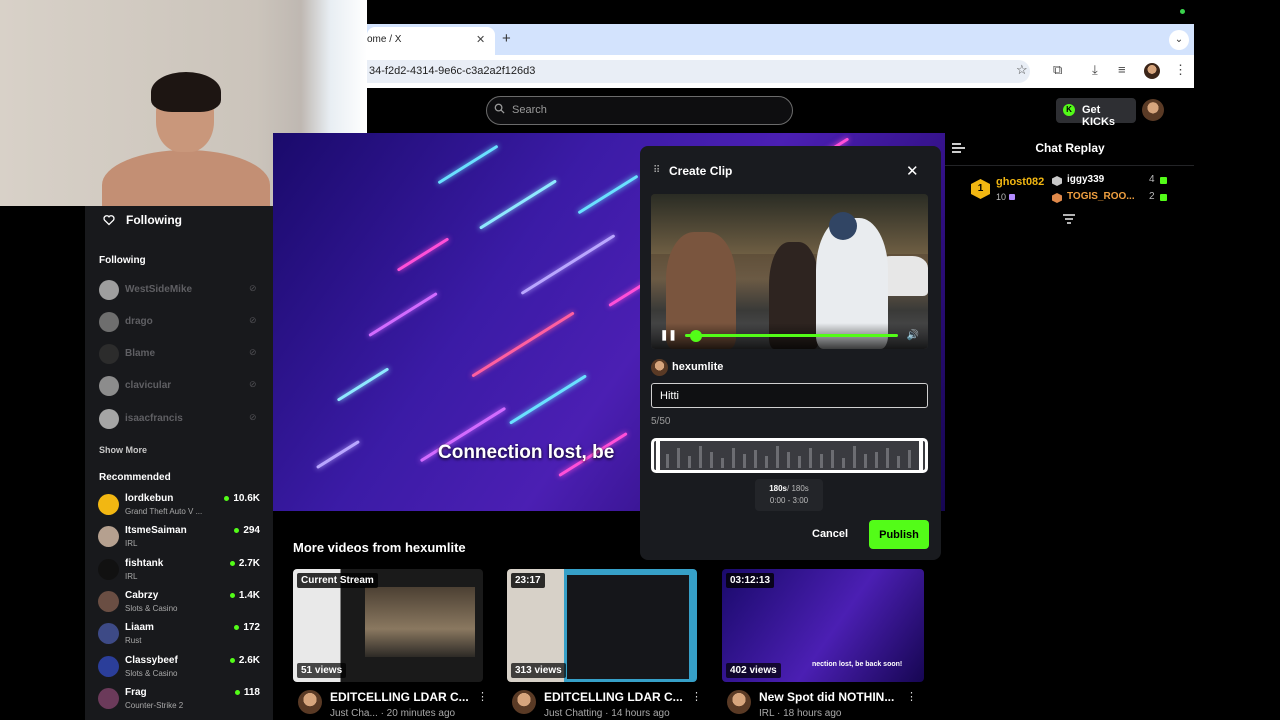 Image resolution: width=1280 pixels, height=720 pixels. I want to click on profile-avatar, so click(1152, 71).